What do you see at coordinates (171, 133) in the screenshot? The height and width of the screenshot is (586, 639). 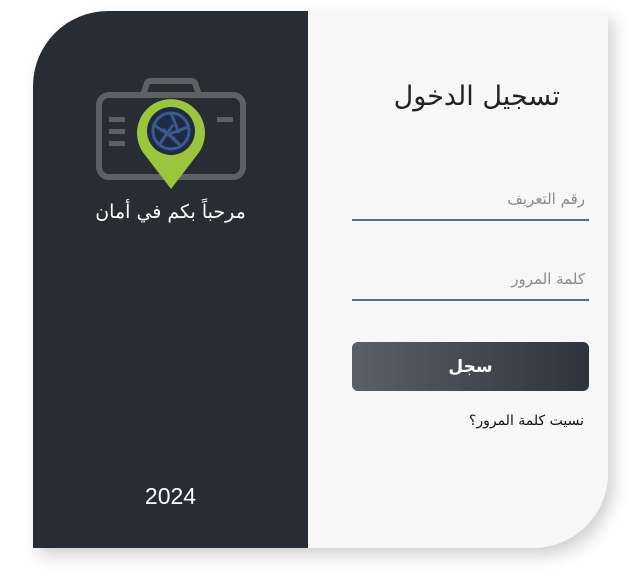 I see `camera-location-pin-icon` at bounding box center [171, 133].